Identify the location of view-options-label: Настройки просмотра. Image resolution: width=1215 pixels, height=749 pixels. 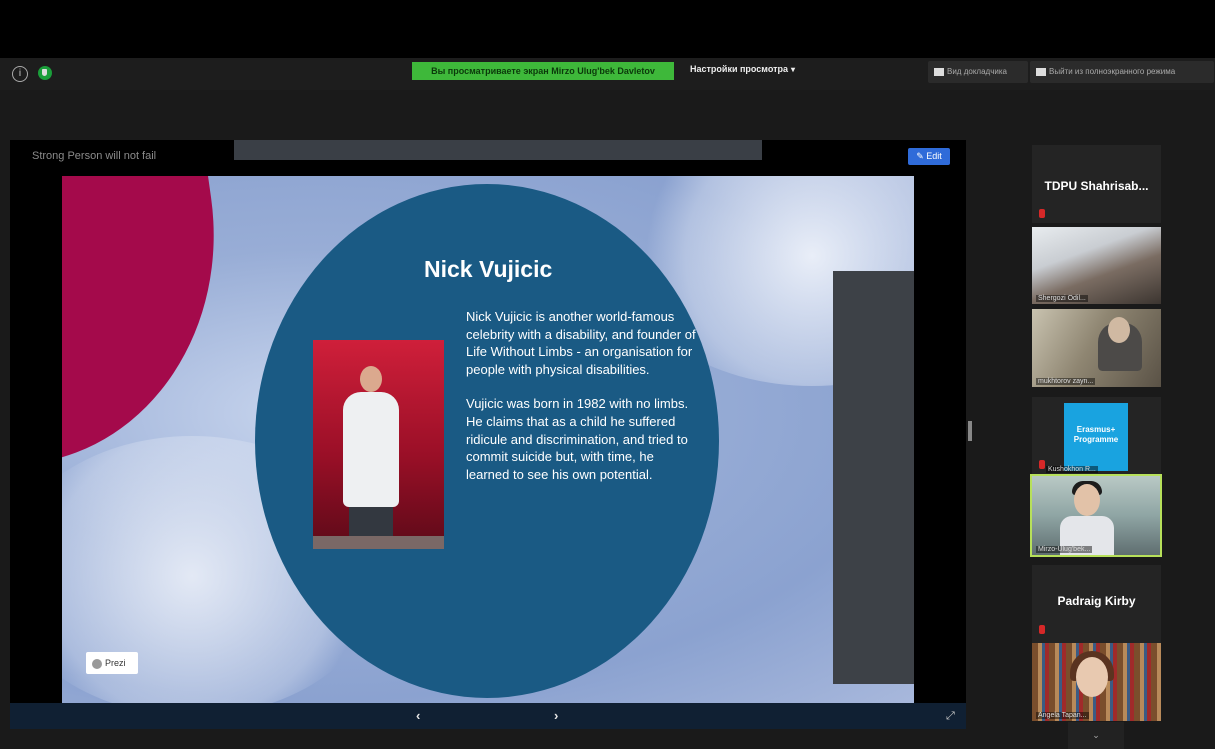
(739, 69).